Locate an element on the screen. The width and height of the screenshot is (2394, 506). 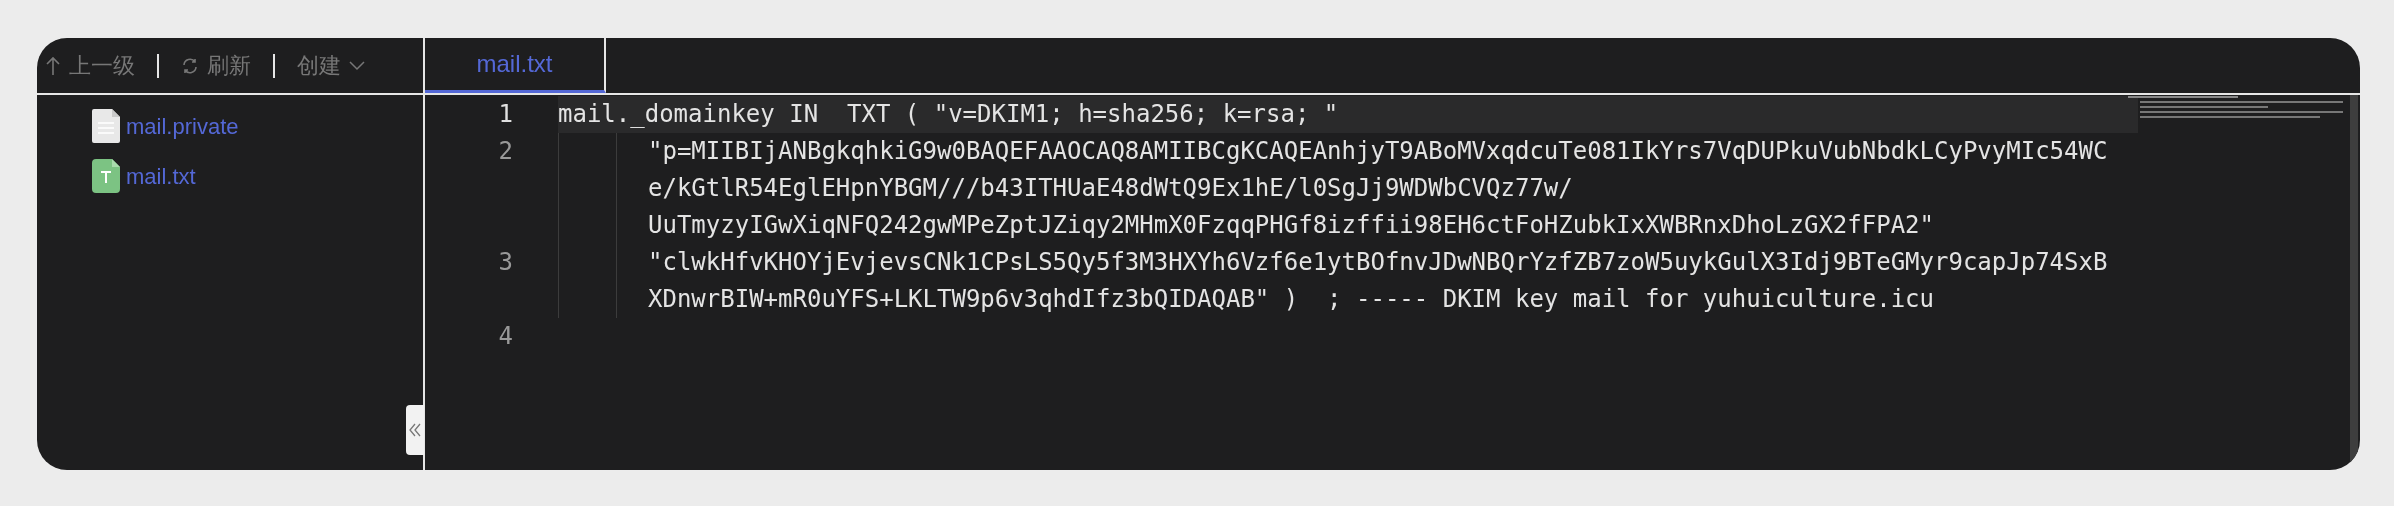
text-file-icon is located at coordinates (106, 176).